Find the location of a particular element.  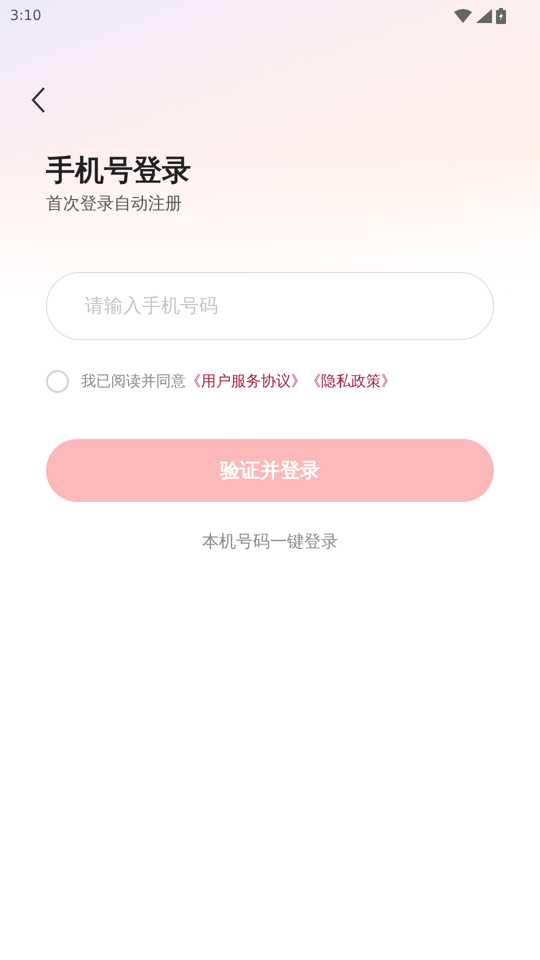

chevron-left-icon is located at coordinates (38, 100).